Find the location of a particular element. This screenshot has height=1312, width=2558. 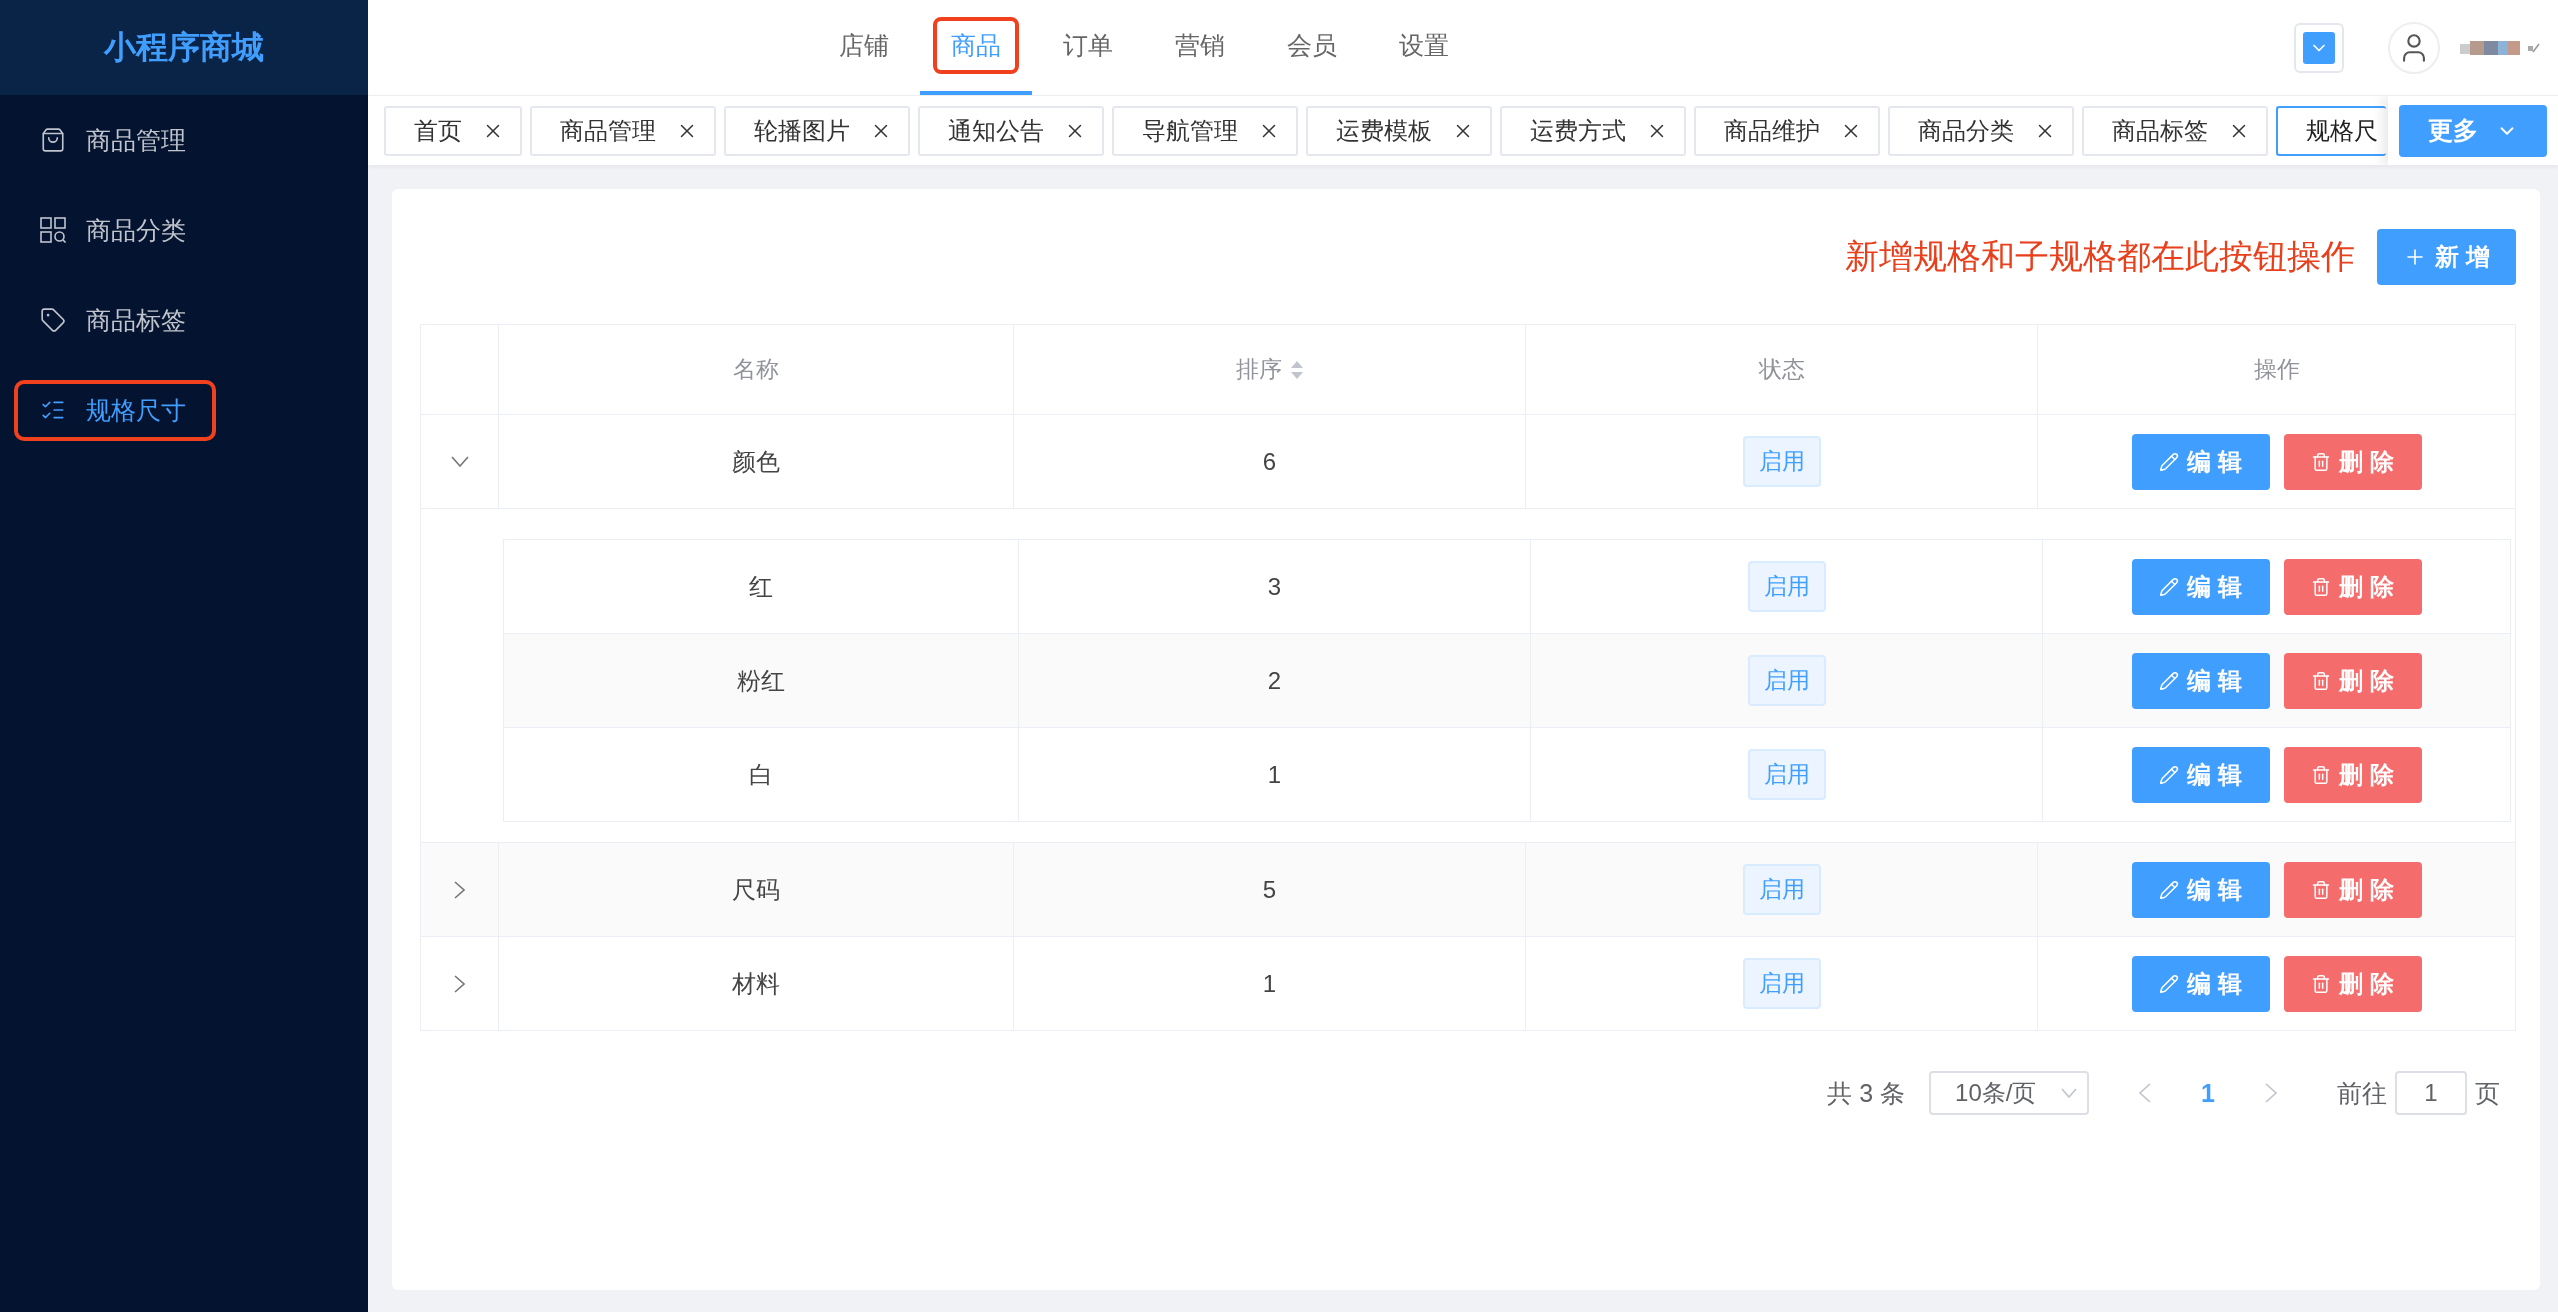

name-cell-text: 白 is located at coordinates (761, 774).